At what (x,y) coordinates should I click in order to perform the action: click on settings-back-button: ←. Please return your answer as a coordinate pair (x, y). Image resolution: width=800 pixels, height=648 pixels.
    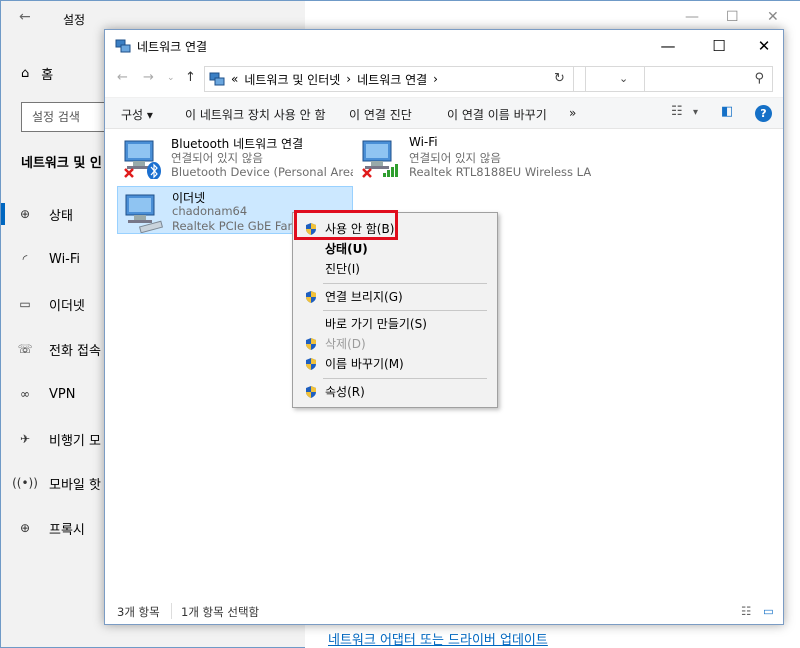
    Looking at the image, I should click on (25, 17).